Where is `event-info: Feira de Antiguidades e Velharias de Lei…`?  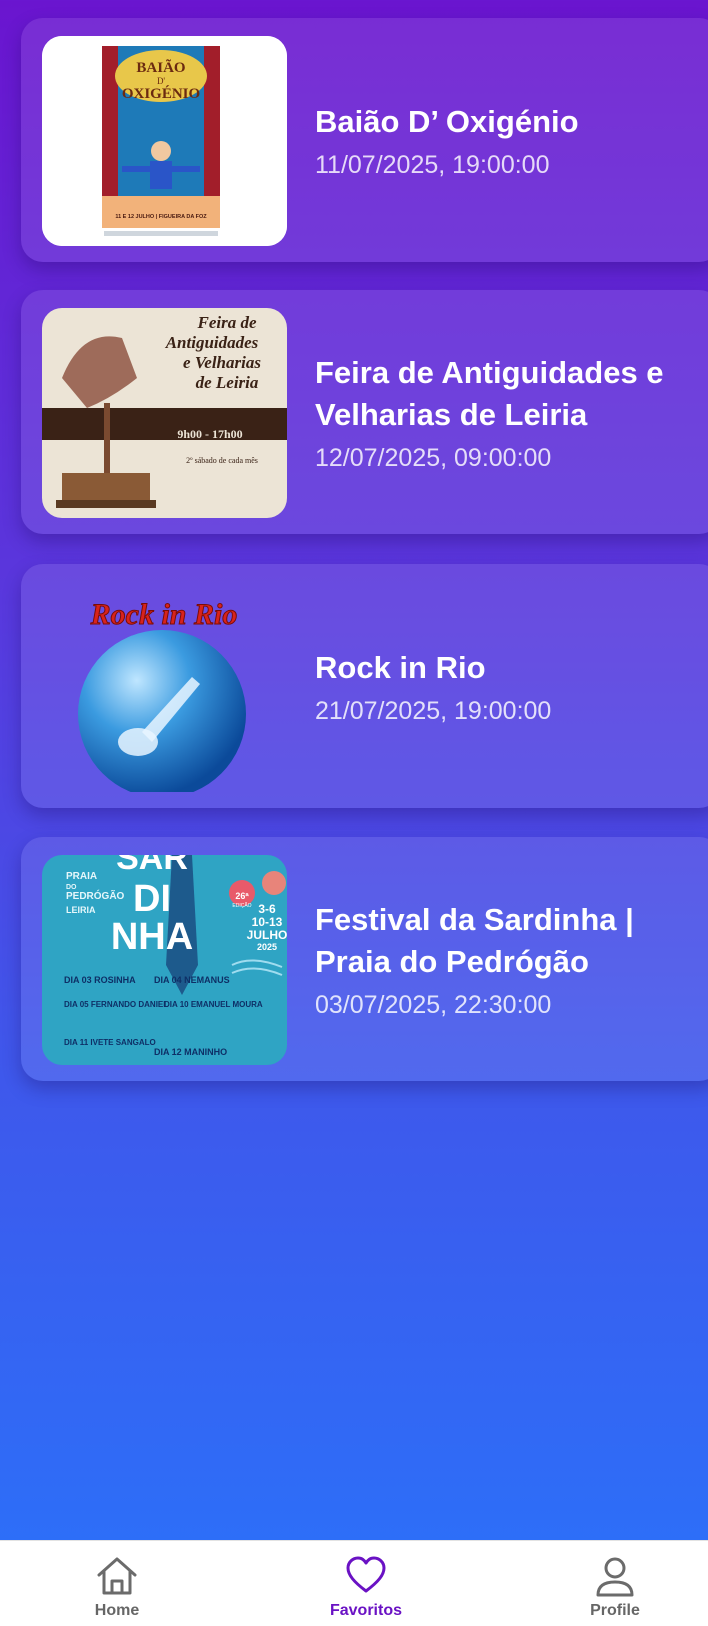 event-info: Feira de Antiguidades e Velharias de Lei… is located at coordinates (508, 412).